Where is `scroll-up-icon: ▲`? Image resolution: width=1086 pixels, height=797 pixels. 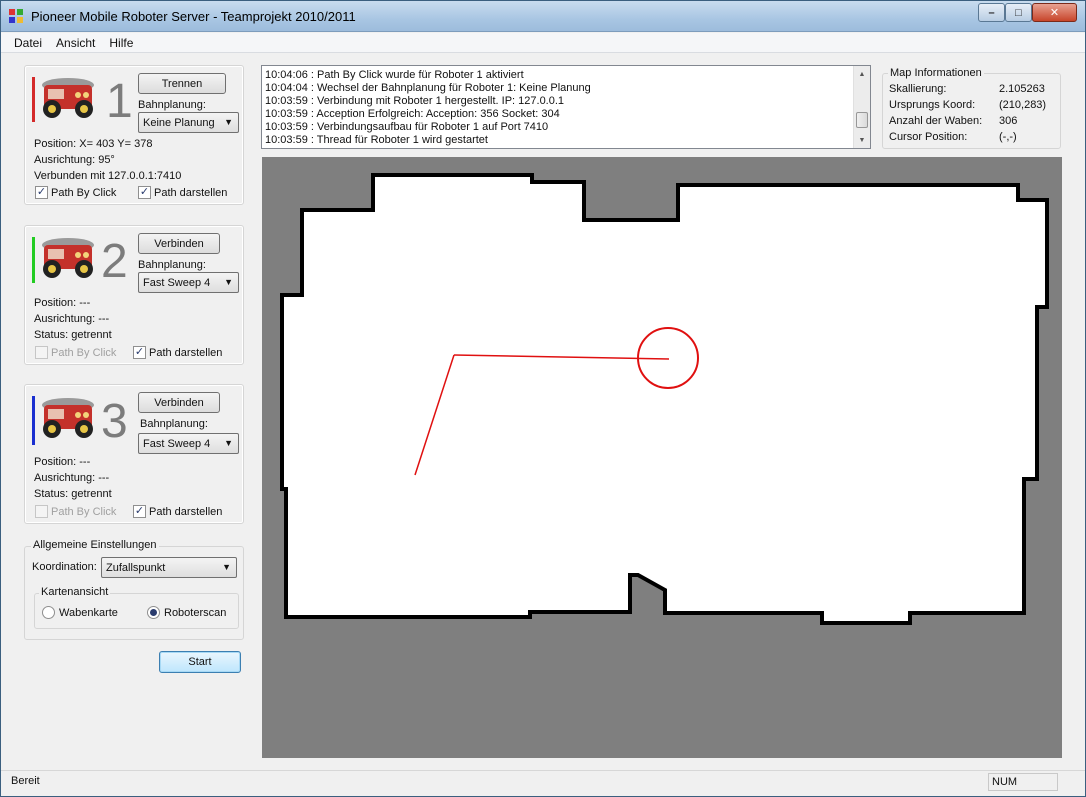 scroll-up-icon: ▲ is located at coordinates (862, 74).